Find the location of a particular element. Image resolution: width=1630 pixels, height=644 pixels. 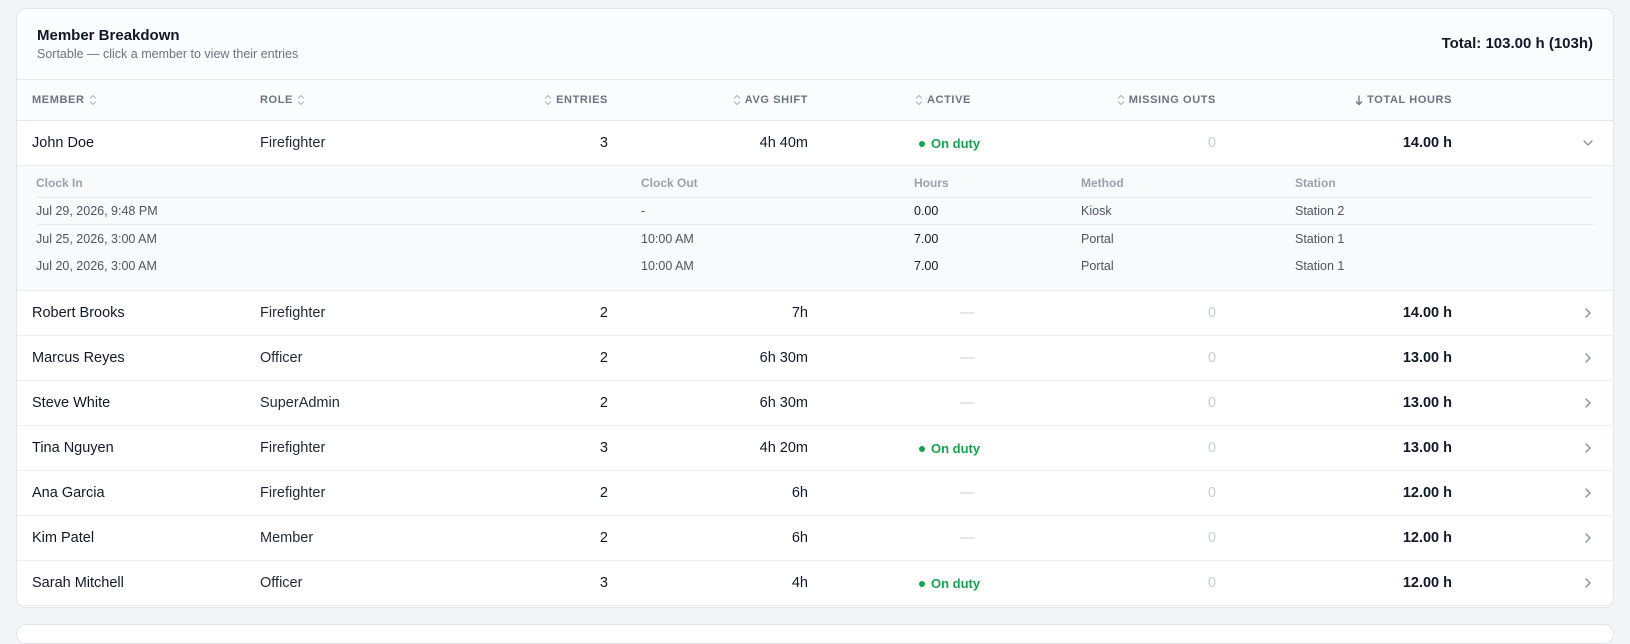

column-label: ENTRIES is located at coordinates (582, 100).